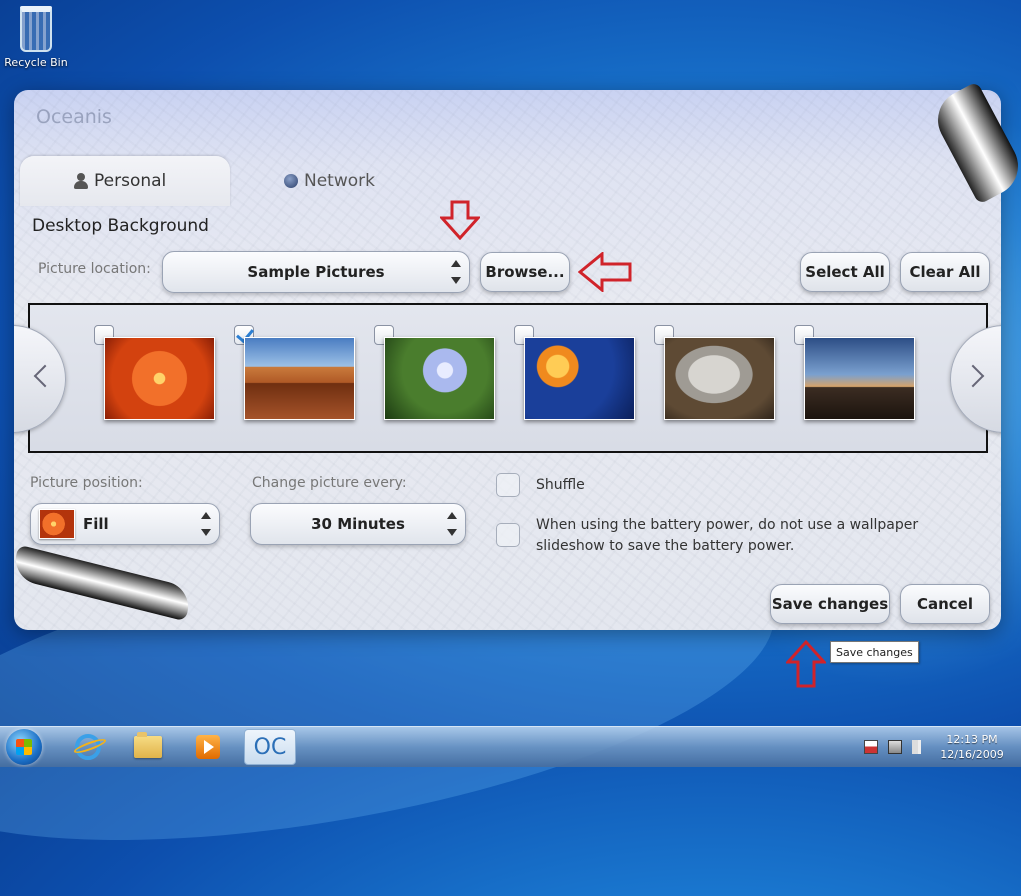 This screenshot has width=1021, height=896. I want to click on taskbar-windows-explorer, so click(148, 747).